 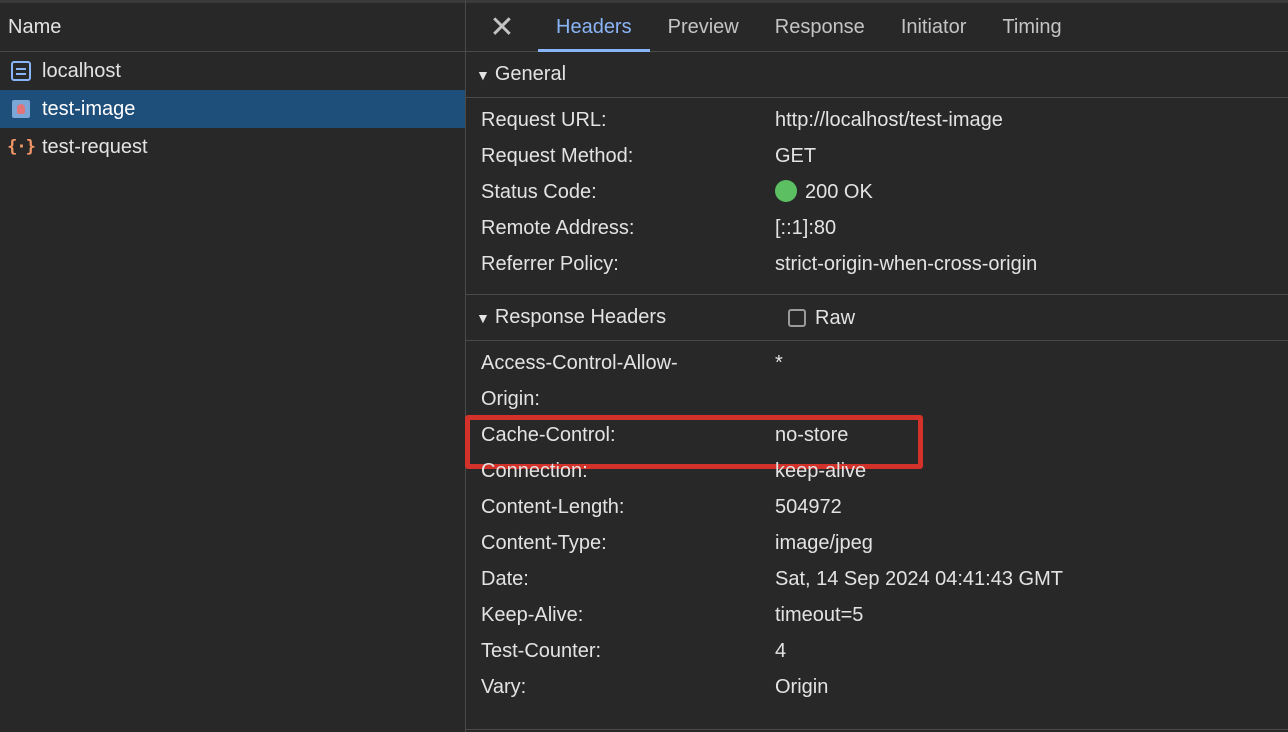 What do you see at coordinates (504, 686) in the screenshot?
I see `header-key: Vary:` at bounding box center [504, 686].